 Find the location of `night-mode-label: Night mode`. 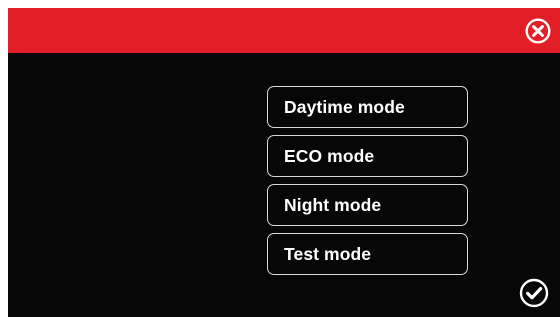

night-mode-label: Night mode is located at coordinates (333, 204).